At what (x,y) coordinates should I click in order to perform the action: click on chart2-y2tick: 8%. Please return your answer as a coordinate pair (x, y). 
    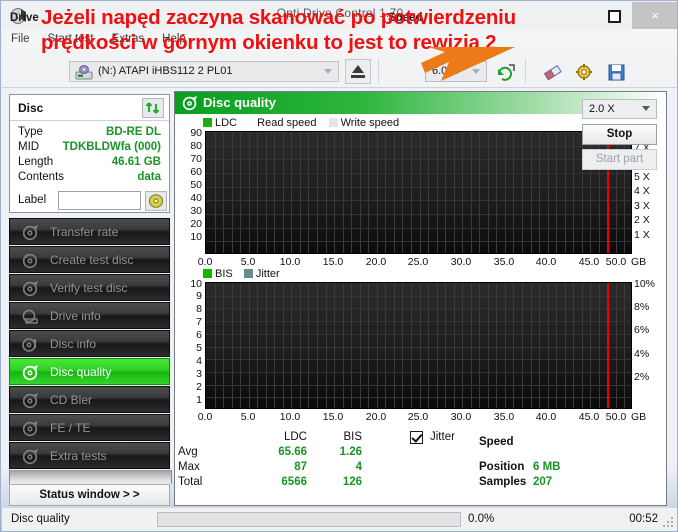
    Looking at the image, I should click on (642, 307).